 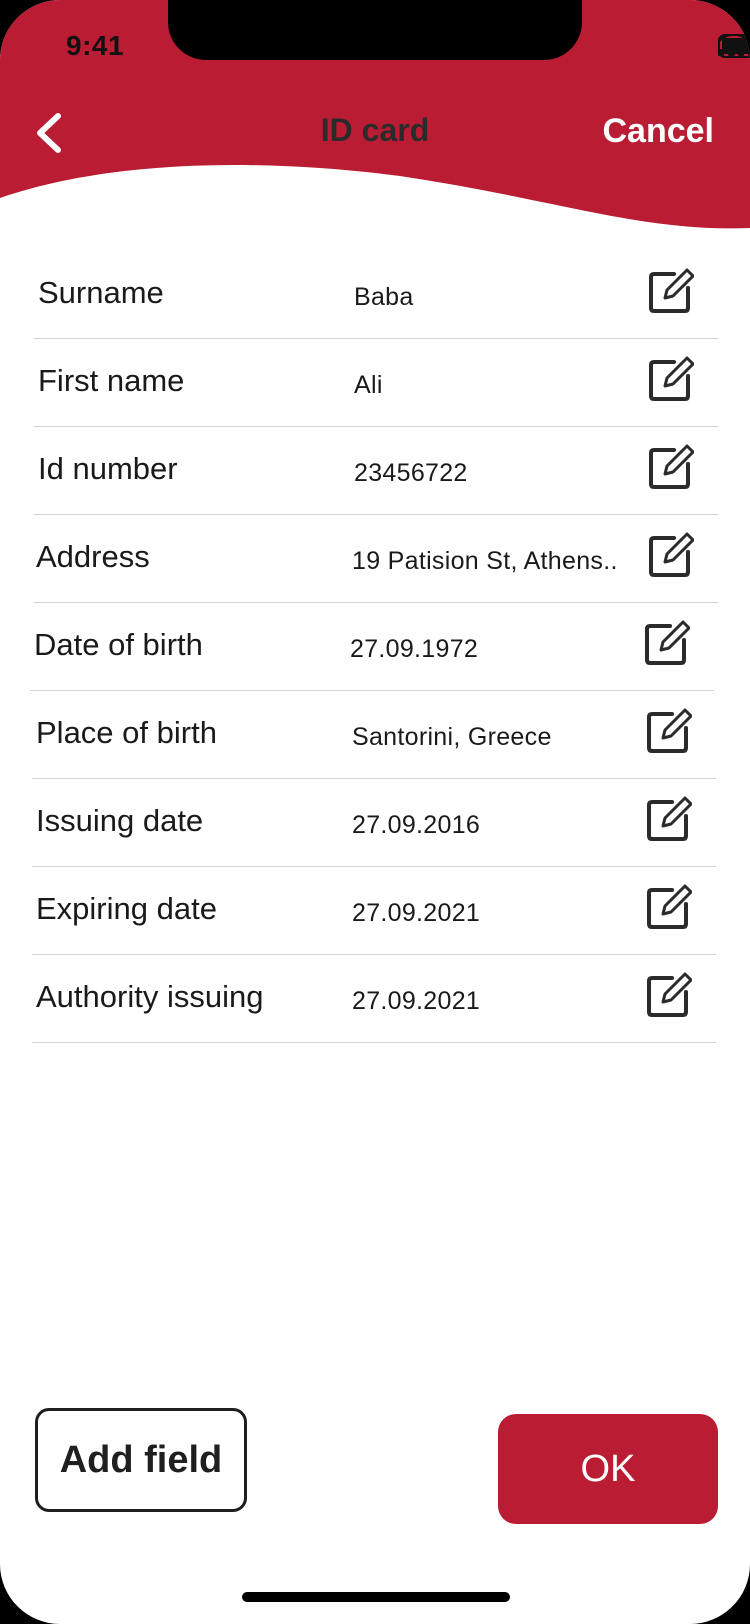 I want to click on notch, so click(x=375, y=30).